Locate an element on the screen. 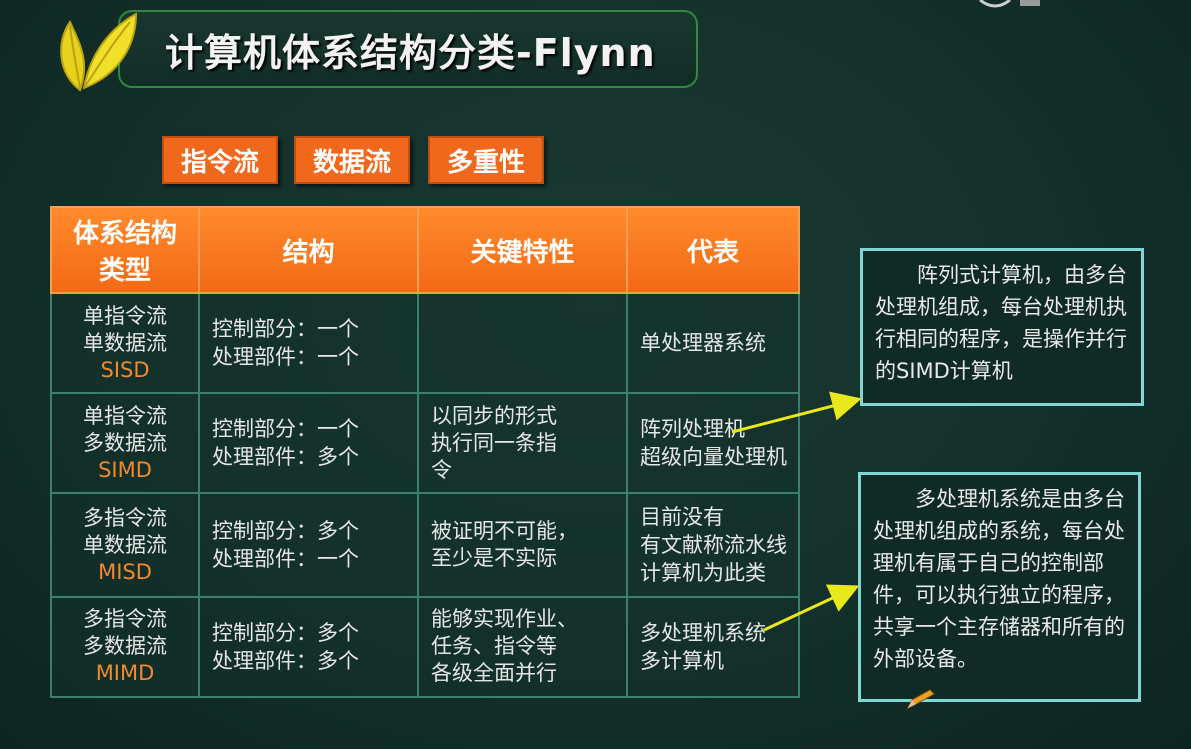 The width and height of the screenshot is (1191, 749). type-abbr: SIMD is located at coordinates (125, 469).